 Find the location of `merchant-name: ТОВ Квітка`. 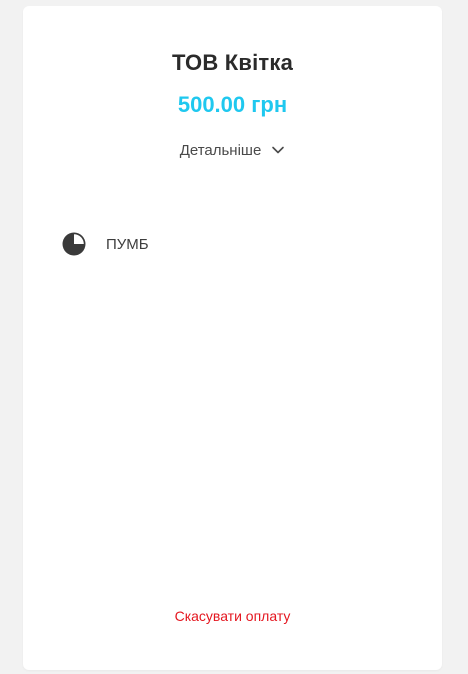

merchant-name: ТОВ Квітка is located at coordinates (232, 62).